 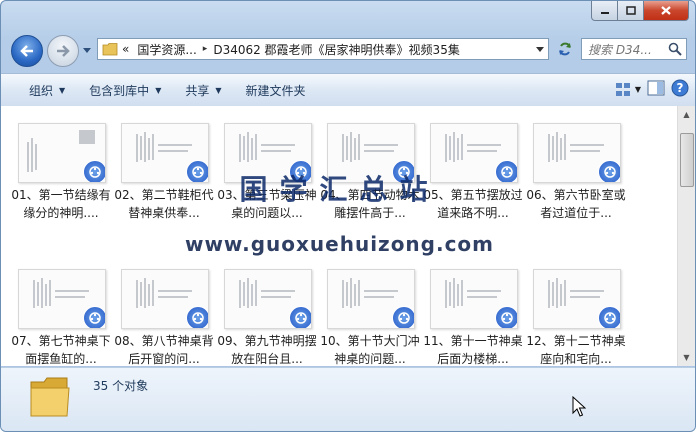 What do you see at coordinates (125, 49) in the screenshot?
I see `address-overflow: «` at bounding box center [125, 49].